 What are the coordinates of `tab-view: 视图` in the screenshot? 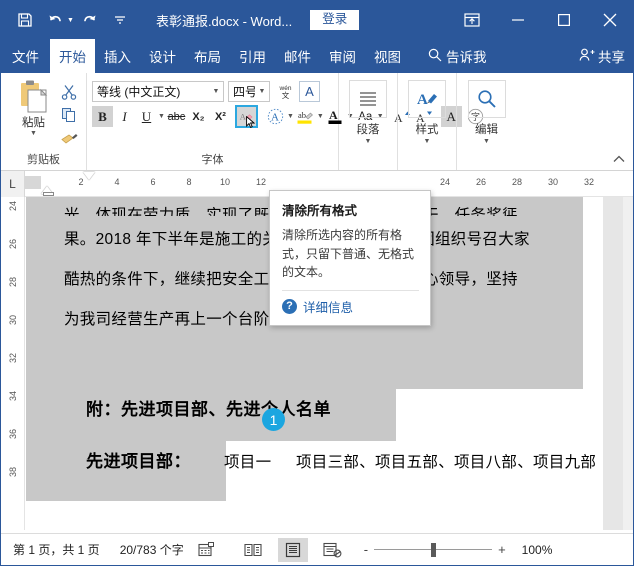 It's located at (387, 56).